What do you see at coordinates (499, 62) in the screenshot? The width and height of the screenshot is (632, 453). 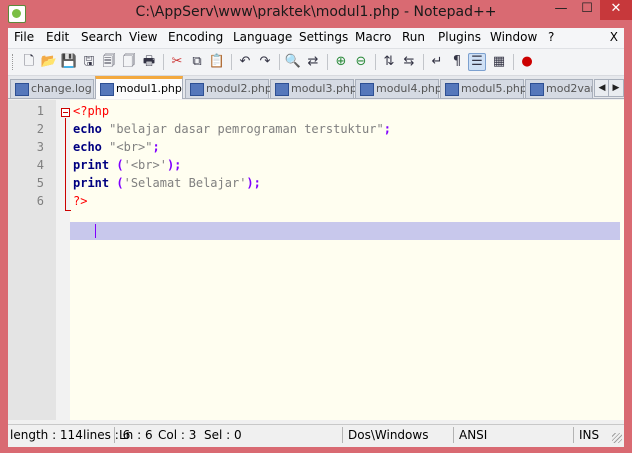 I see `user-language-icon: ▦` at bounding box center [499, 62].